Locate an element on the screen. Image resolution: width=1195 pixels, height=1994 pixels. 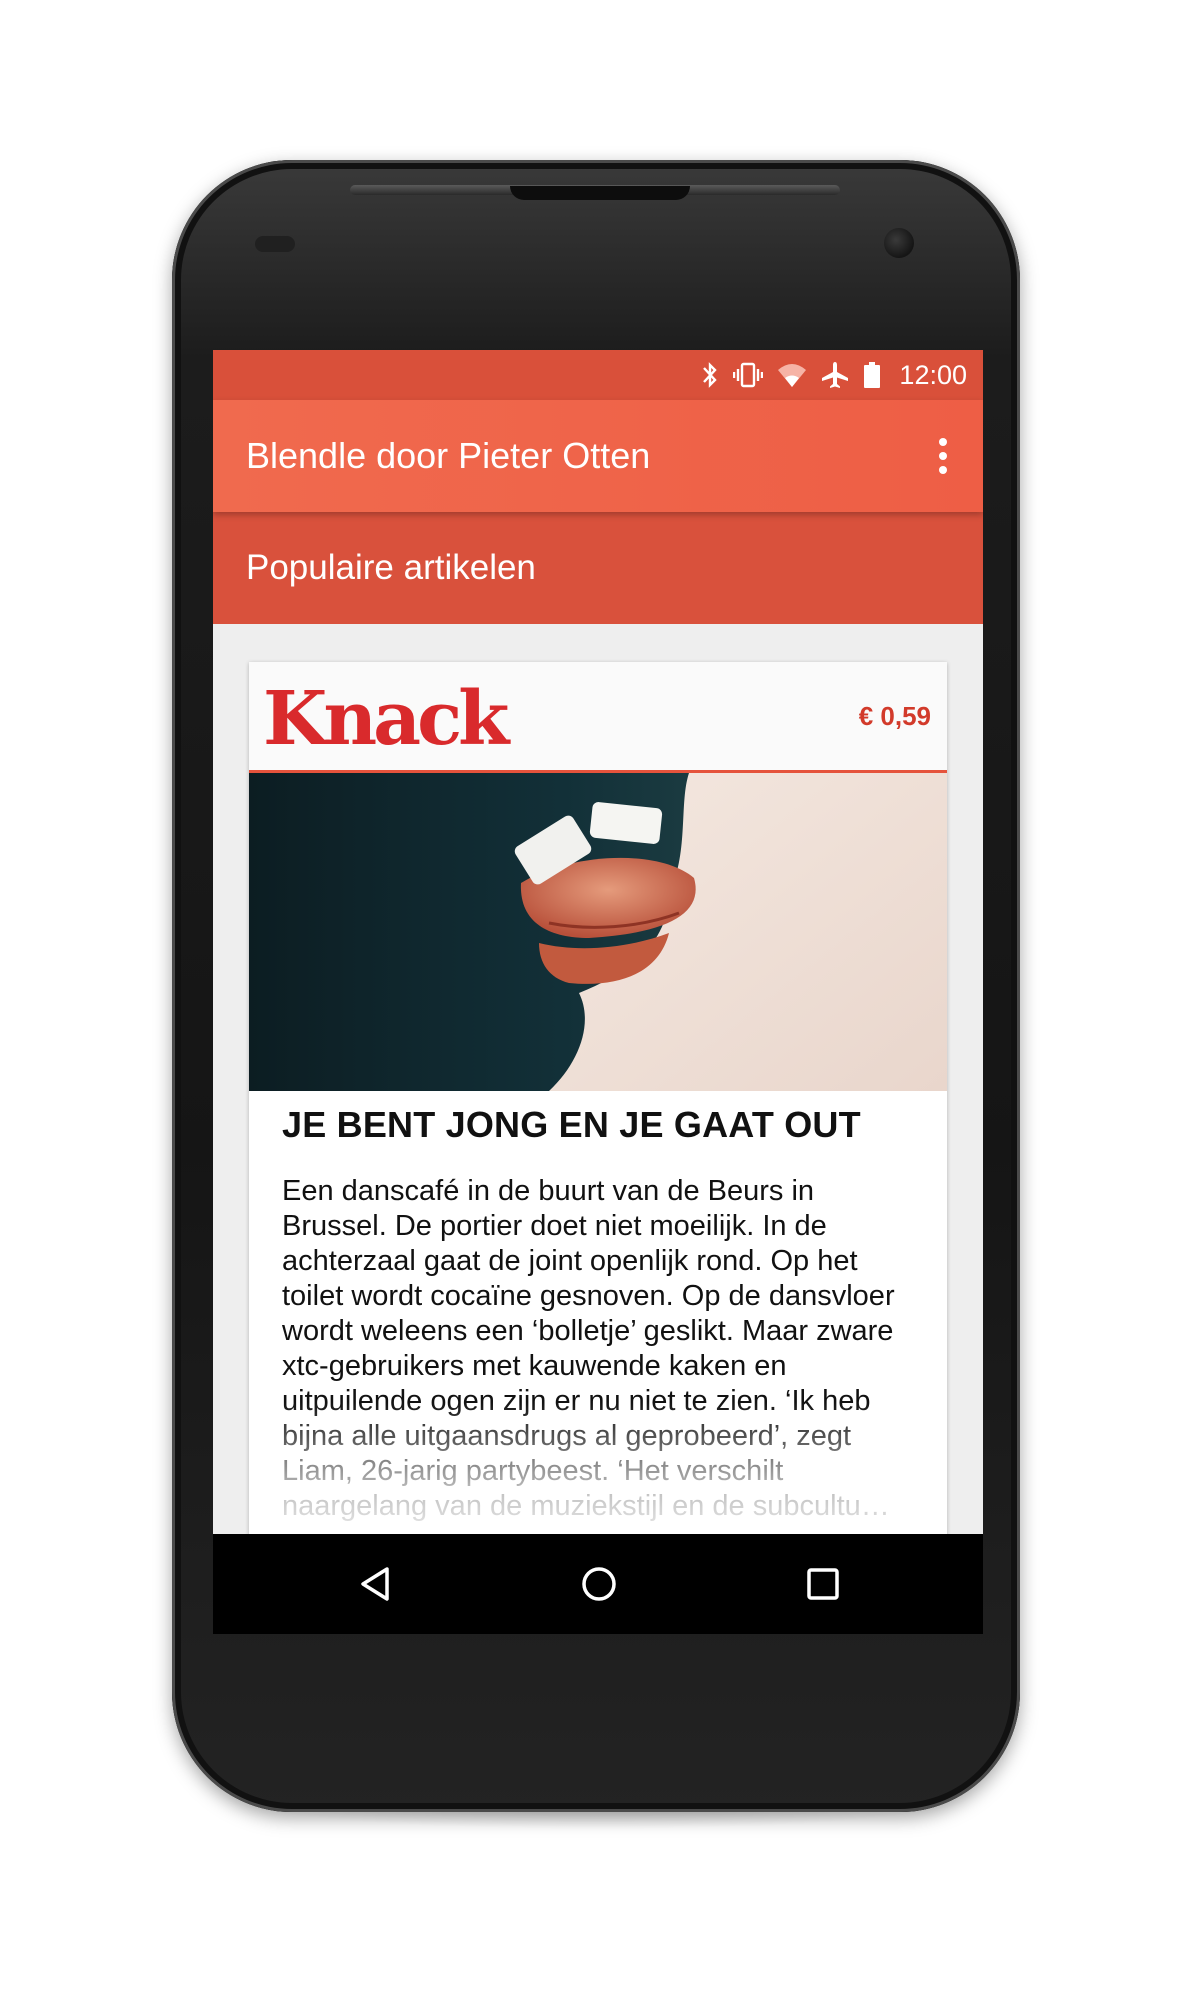
battery-icon is located at coordinates (872, 375).